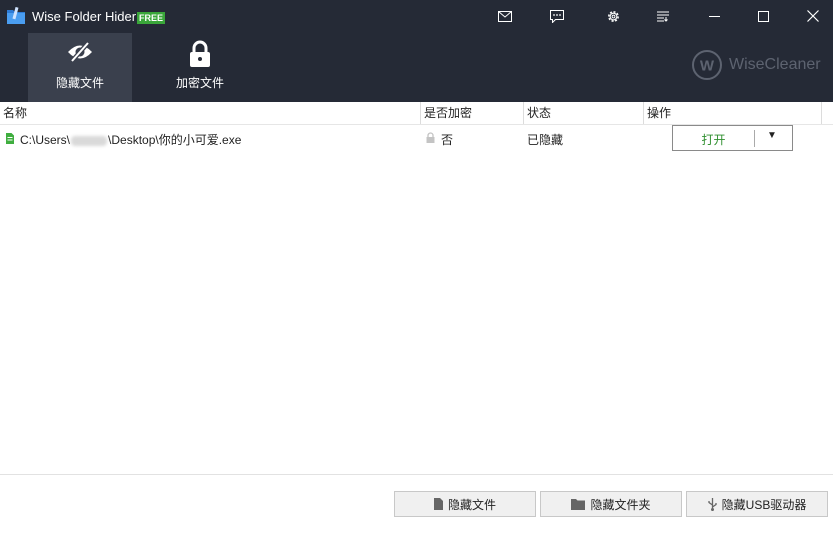 This screenshot has height=533, width=833. What do you see at coordinates (775, 64) in the screenshot?
I see `brand-name: WiseCleaner` at bounding box center [775, 64].